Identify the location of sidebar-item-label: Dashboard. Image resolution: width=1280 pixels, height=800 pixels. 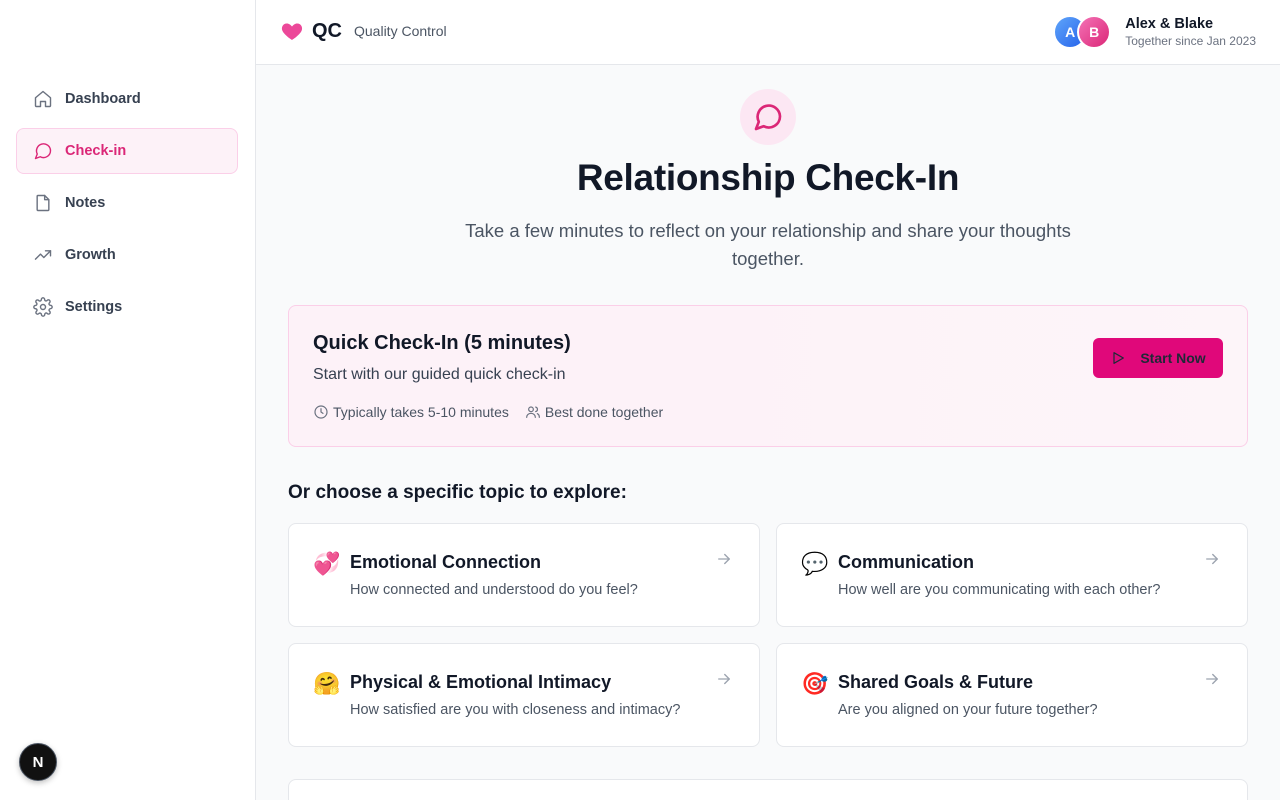
(103, 99).